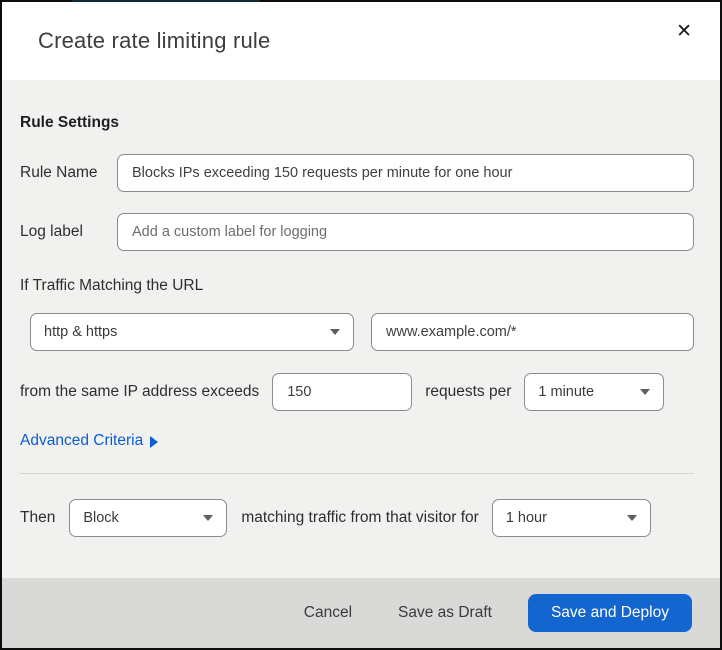 This screenshot has height=650, width=722. I want to click on duration-select-value: 1 hour, so click(526, 518).